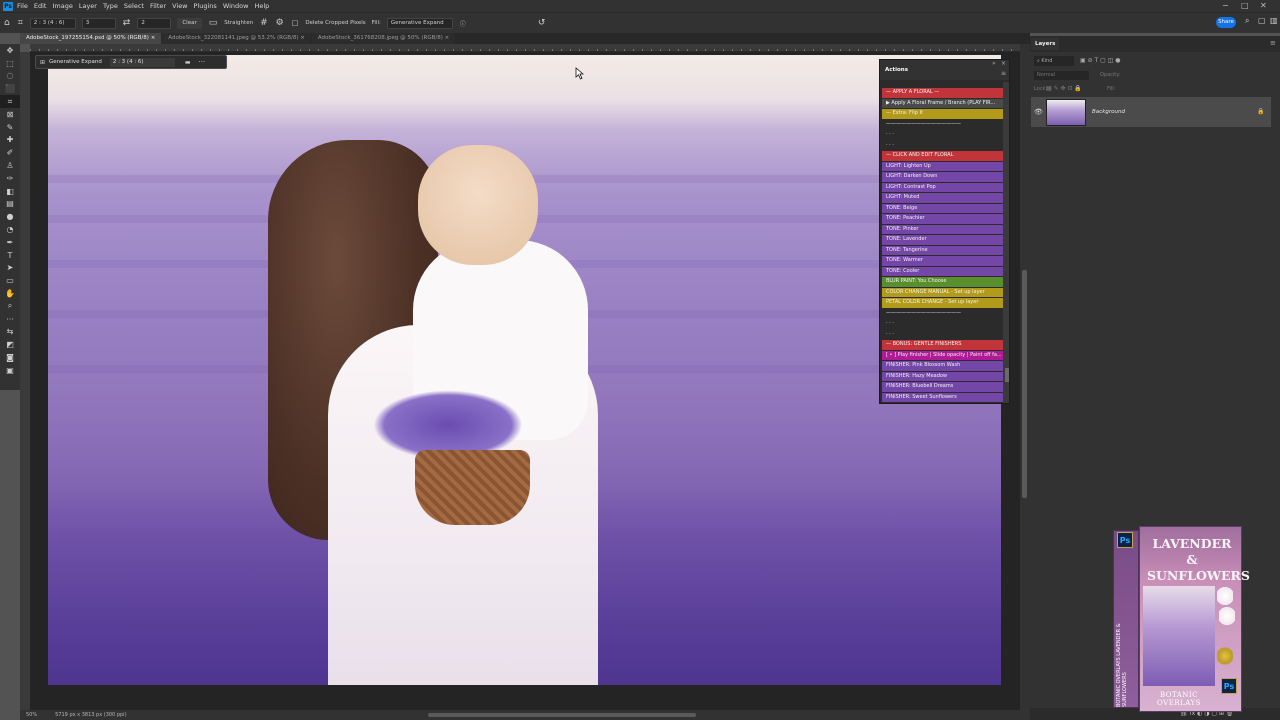 This screenshot has width=1280, height=720. Describe the element at coordinates (10, 191) in the screenshot. I see `eraser-icon: ◧` at that location.